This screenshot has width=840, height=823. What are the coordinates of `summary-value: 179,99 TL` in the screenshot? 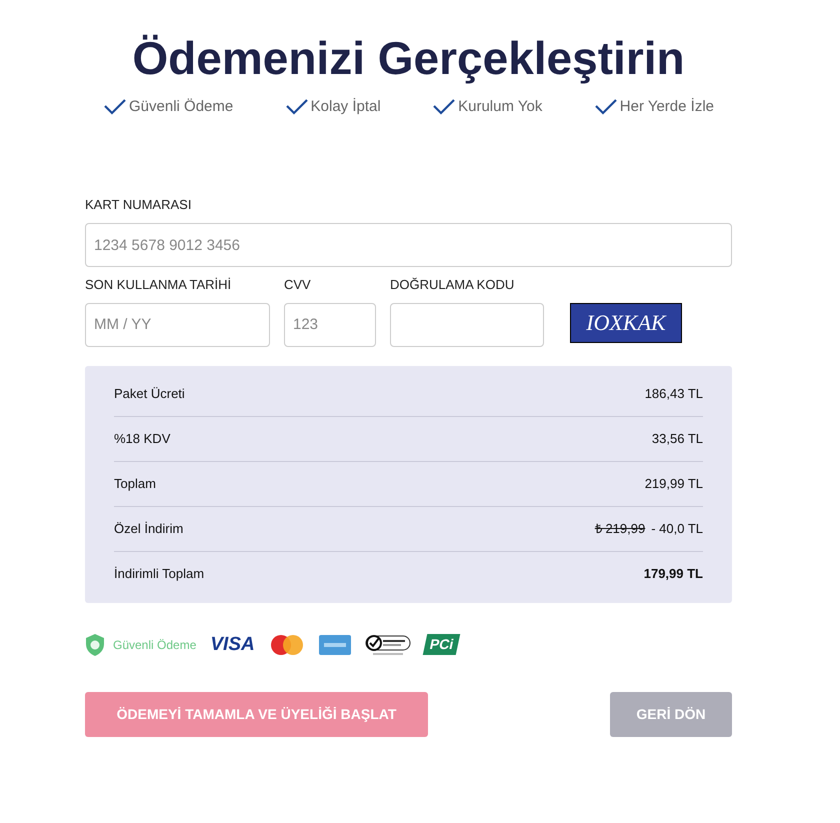 It's located at (673, 574).